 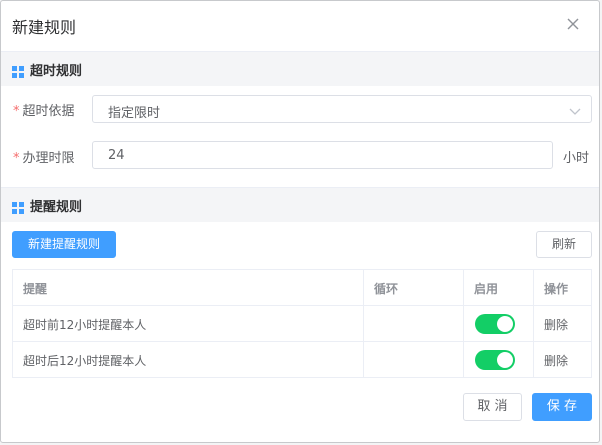 What do you see at coordinates (562, 407) in the screenshot?
I see `save-button: 保 存` at bounding box center [562, 407].